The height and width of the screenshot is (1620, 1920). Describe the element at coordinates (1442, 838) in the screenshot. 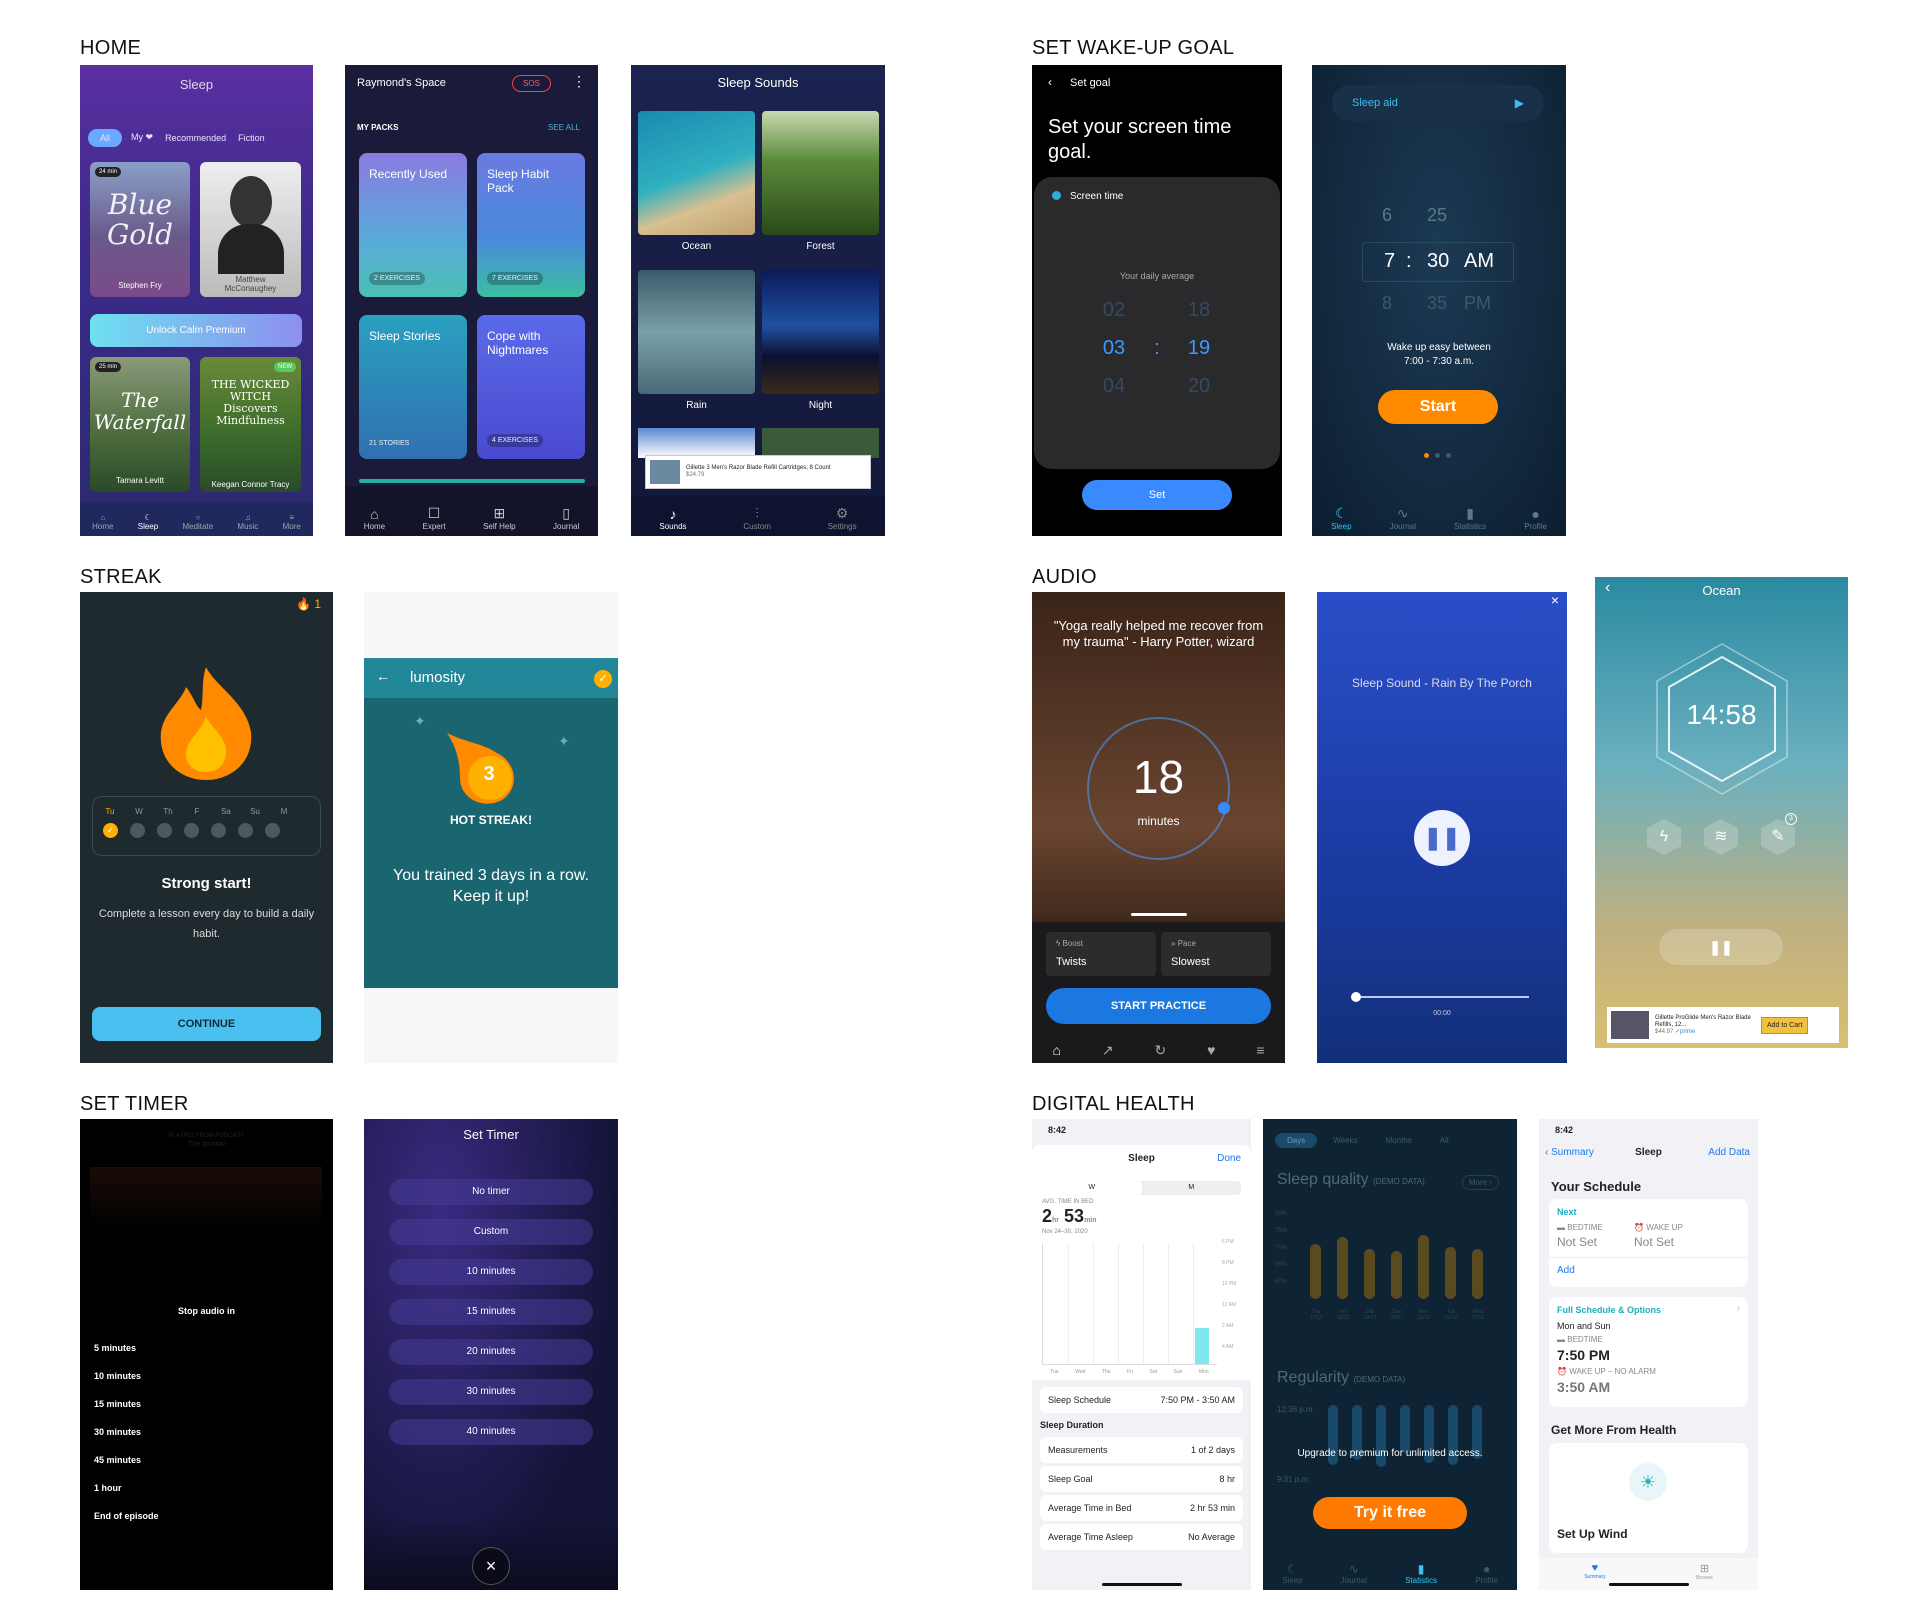

I see `pause-button: ❚❚` at that location.